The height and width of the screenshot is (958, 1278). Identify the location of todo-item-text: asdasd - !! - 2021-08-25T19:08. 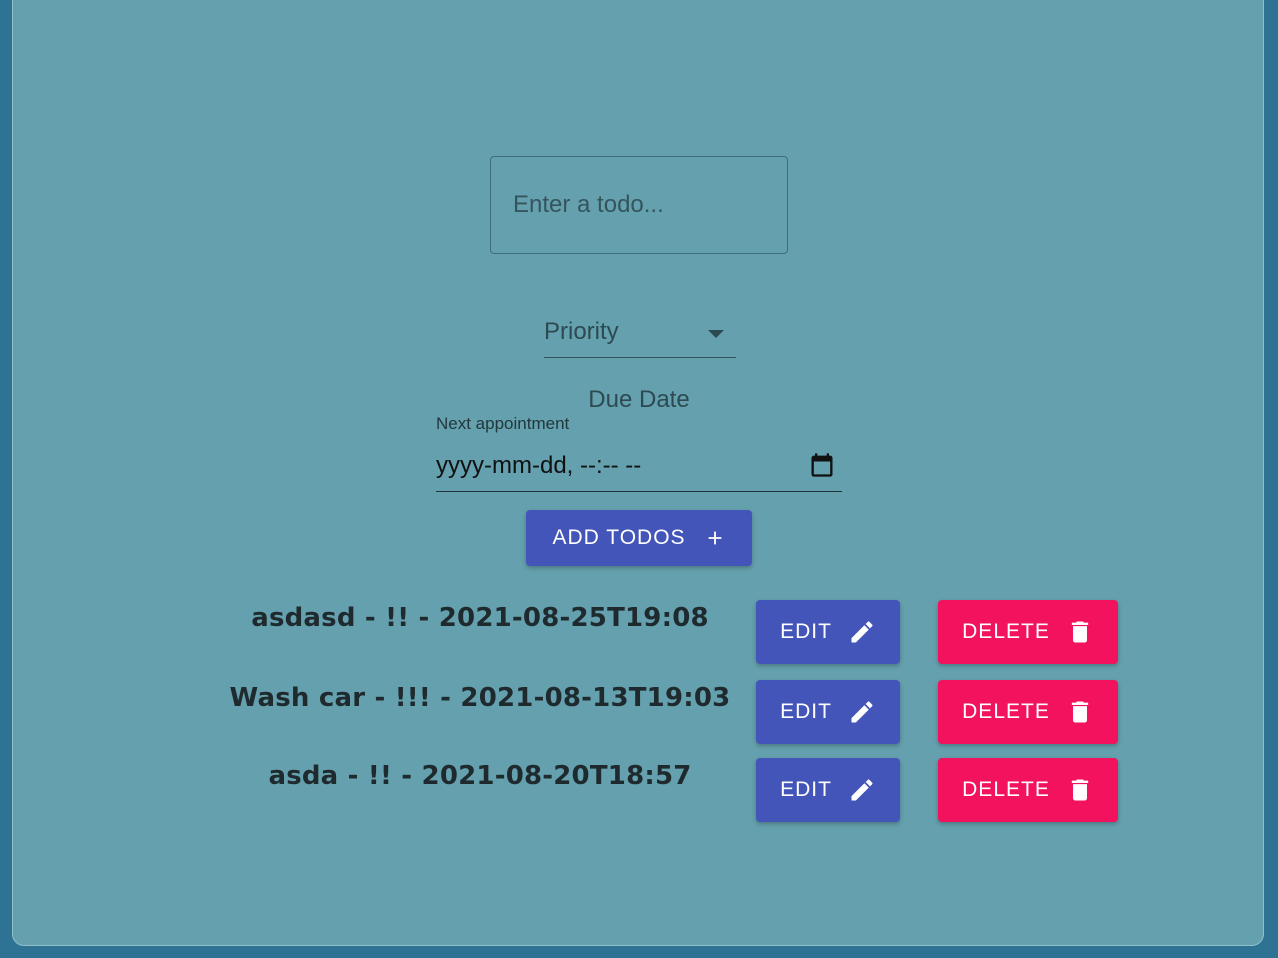
(480, 618).